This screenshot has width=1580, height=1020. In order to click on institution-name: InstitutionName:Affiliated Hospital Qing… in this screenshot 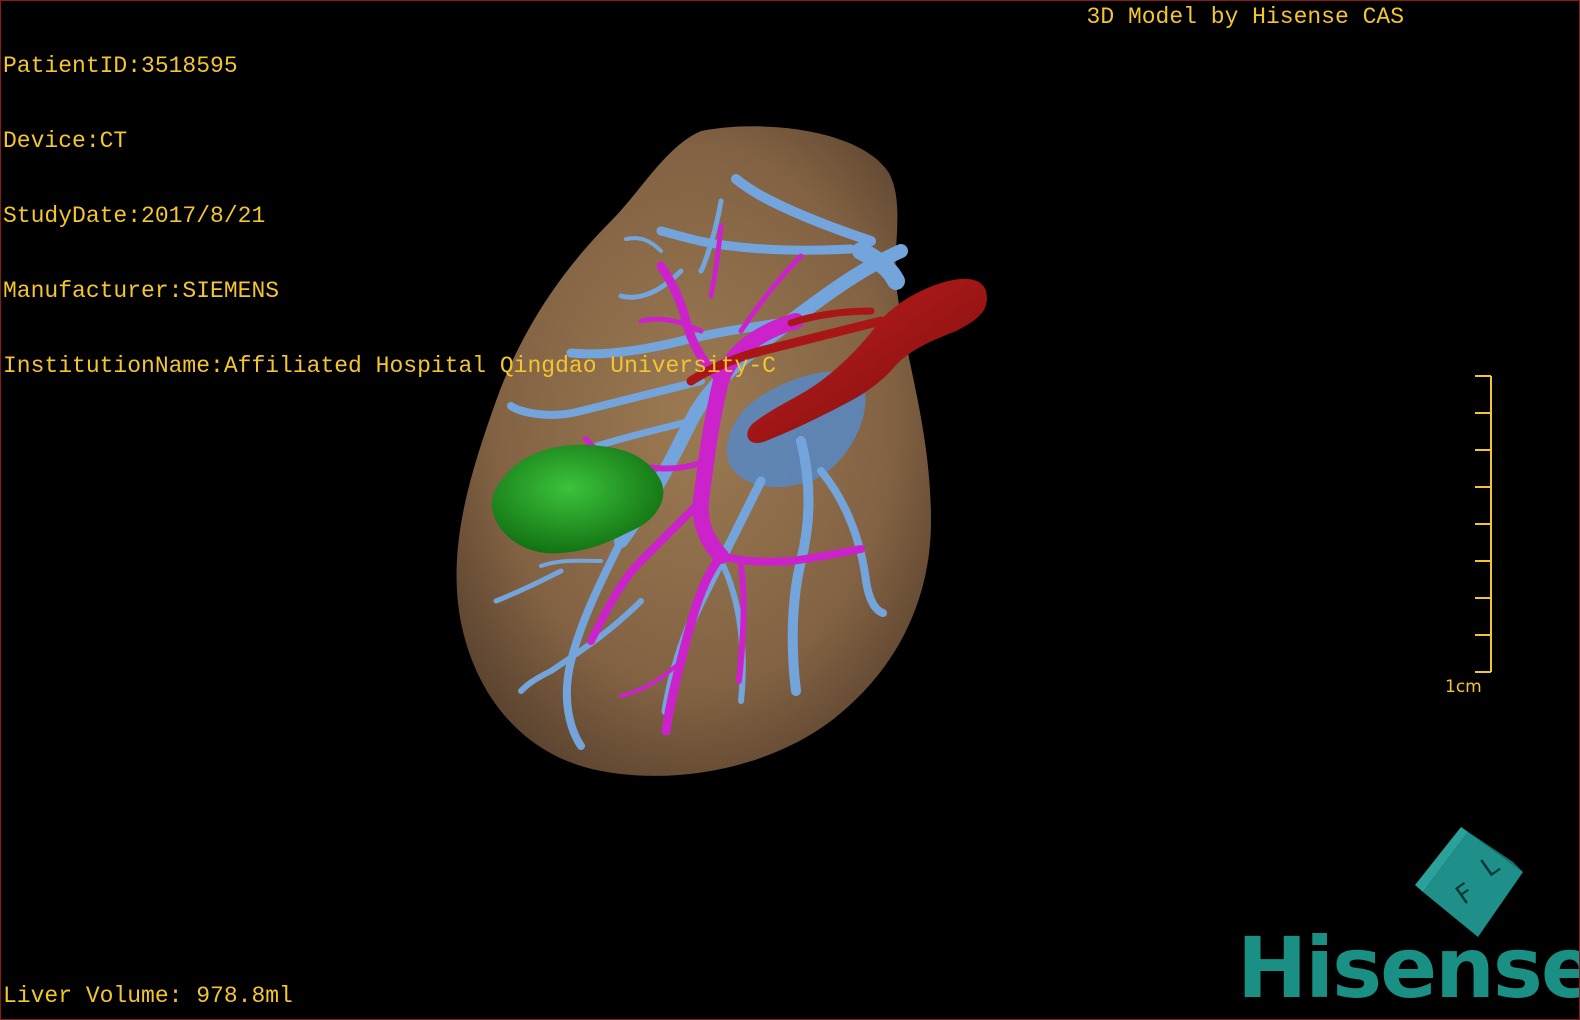, I will do `click(389, 366)`.